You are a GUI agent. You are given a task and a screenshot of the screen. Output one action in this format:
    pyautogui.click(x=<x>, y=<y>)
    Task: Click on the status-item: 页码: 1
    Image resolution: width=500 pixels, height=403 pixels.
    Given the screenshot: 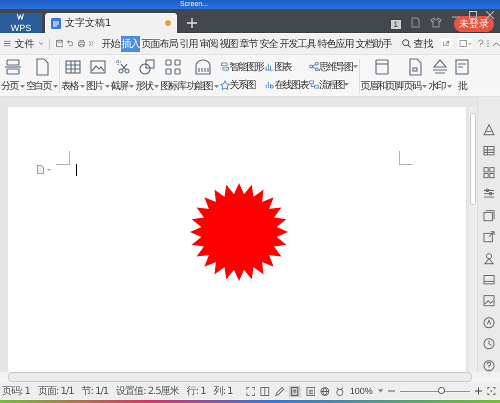 What is the action you would take?
    pyautogui.click(x=16, y=391)
    